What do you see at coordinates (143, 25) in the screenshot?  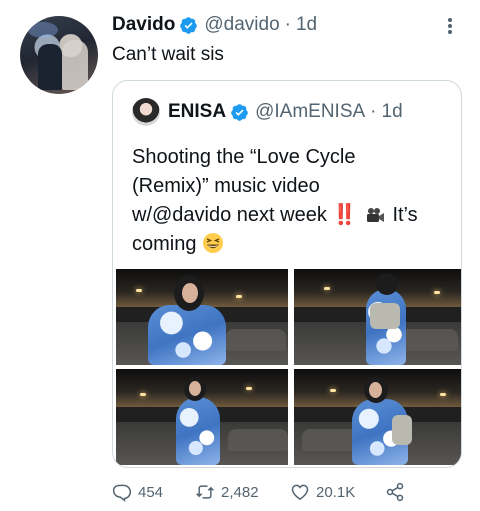 I see `author-name: Davido` at bounding box center [143, 25].